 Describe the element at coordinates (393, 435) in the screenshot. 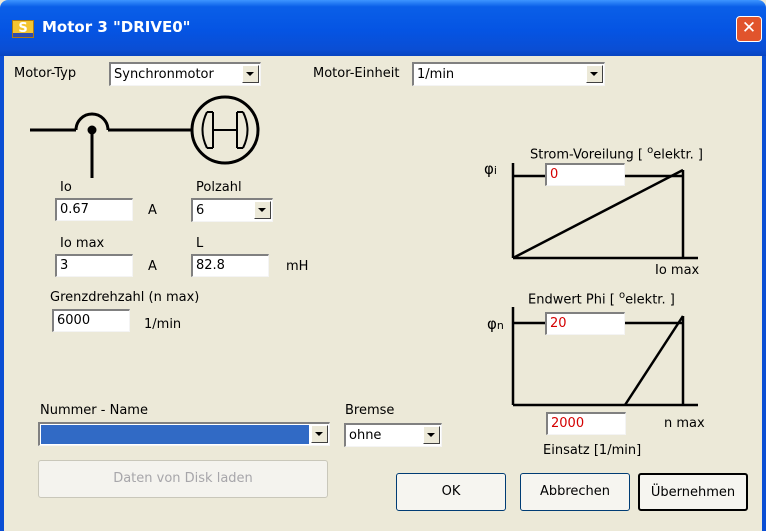

I see `brake-select: ohne` at that location.